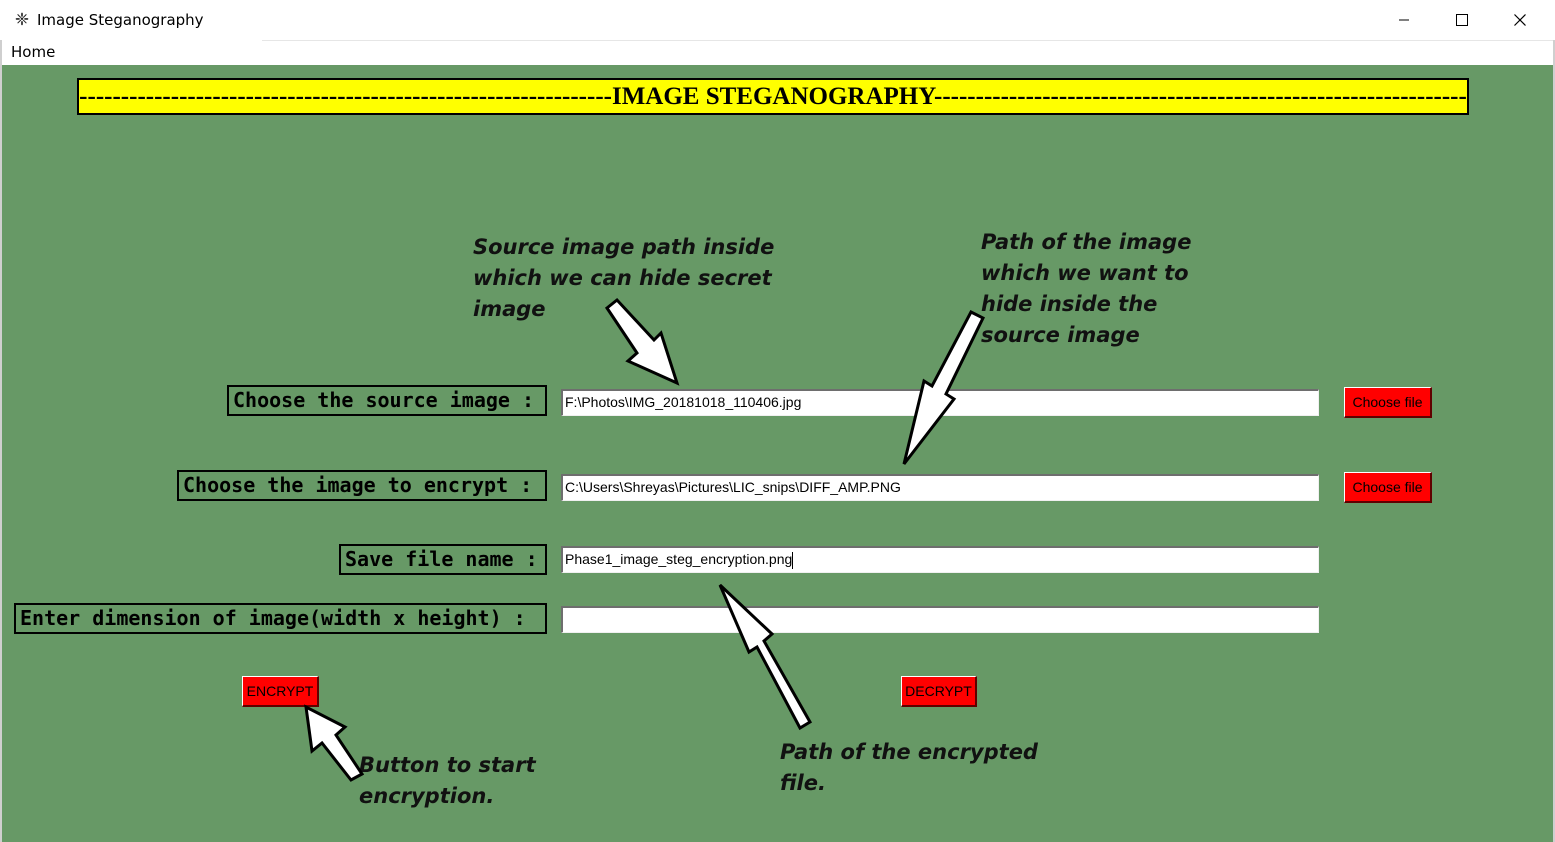  What do you see at coordinates (940, 559) in the screenshot?
I see `save-file-field: Phase1_image_steg_encryption.png` at bounding box center [940, 559].